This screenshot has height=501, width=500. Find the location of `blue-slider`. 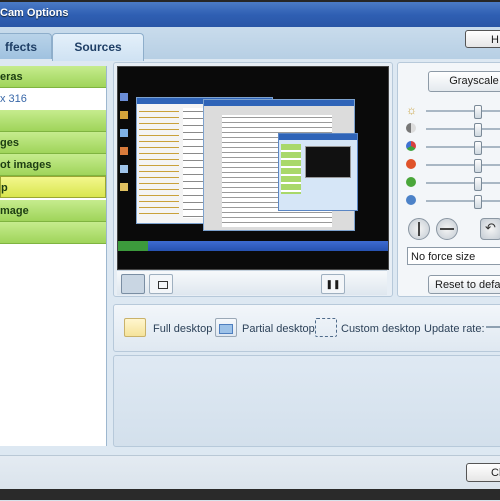

blue-slider is located at coordinates (463, 202).